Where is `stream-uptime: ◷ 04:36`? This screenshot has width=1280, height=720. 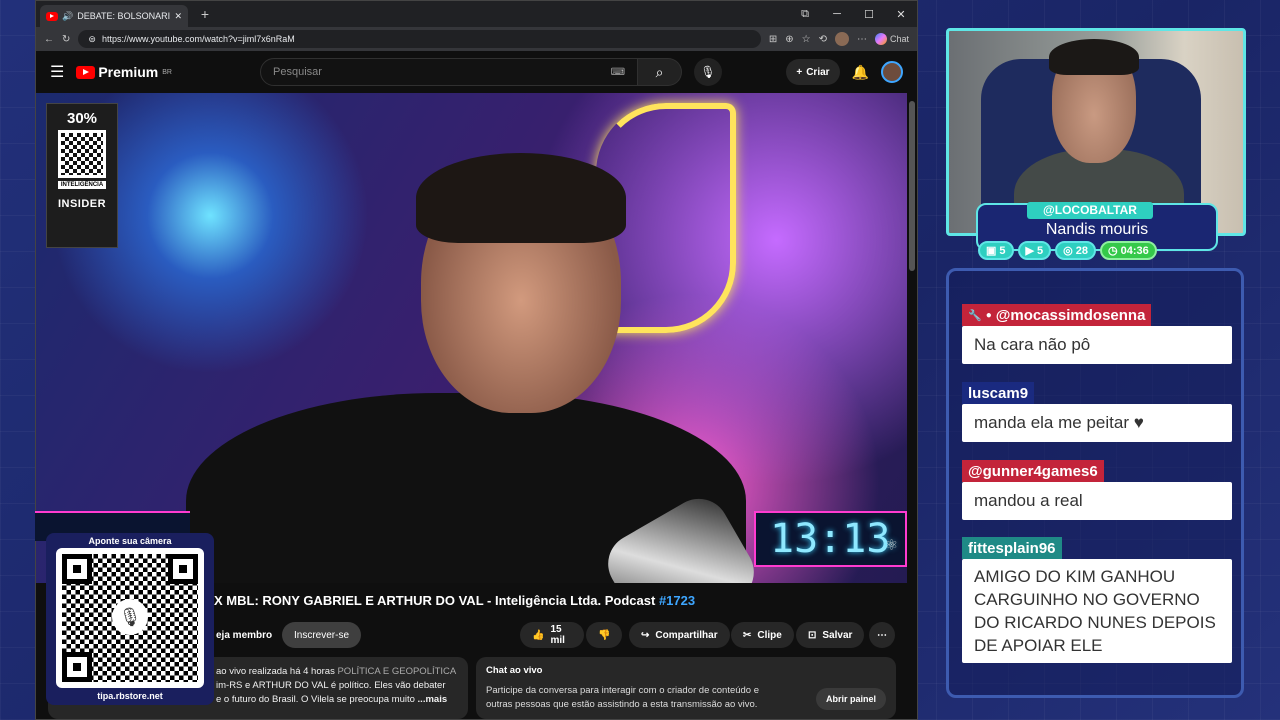 stream-uptime: ◷ 04:36 is located at coordinates (1128, 250).